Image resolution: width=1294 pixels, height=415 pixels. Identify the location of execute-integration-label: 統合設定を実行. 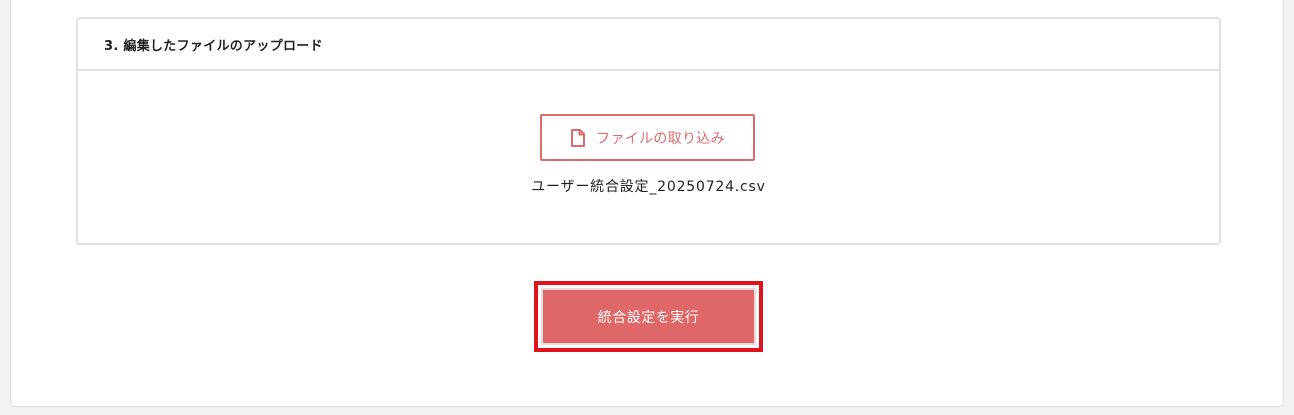
(648, 317).